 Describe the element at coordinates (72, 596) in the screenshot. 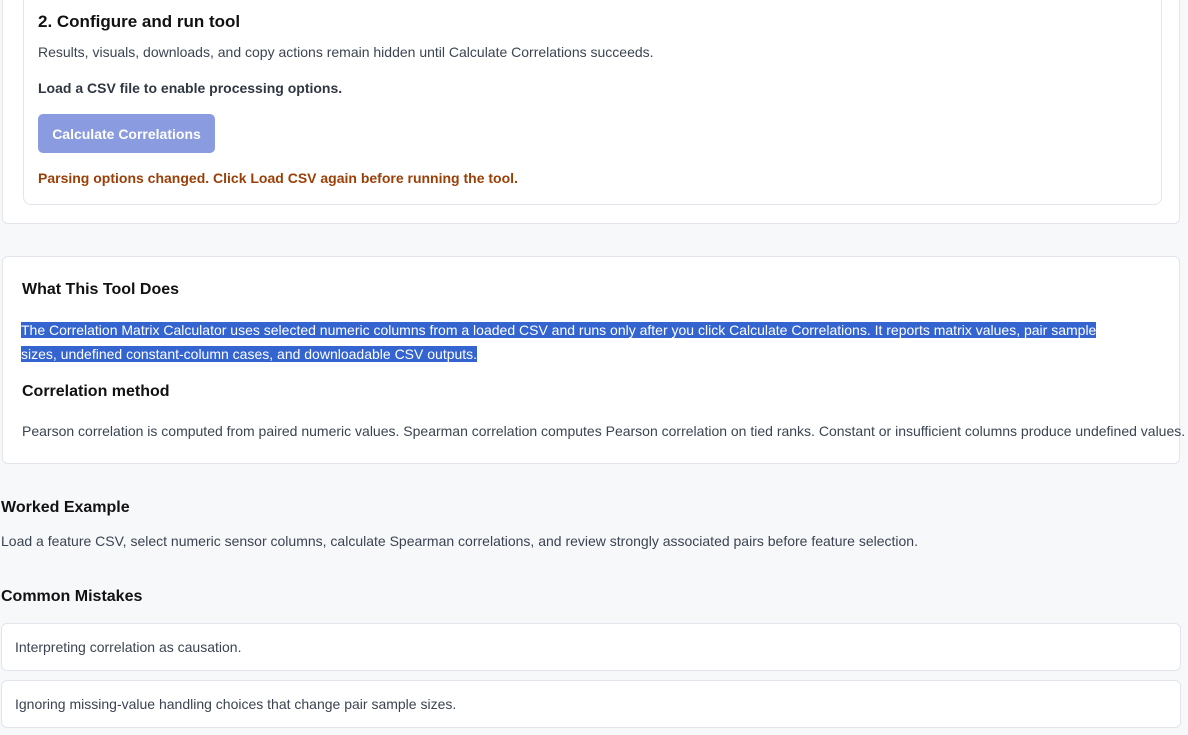

I see `mistakes-title: Common Mistakes` at that location.